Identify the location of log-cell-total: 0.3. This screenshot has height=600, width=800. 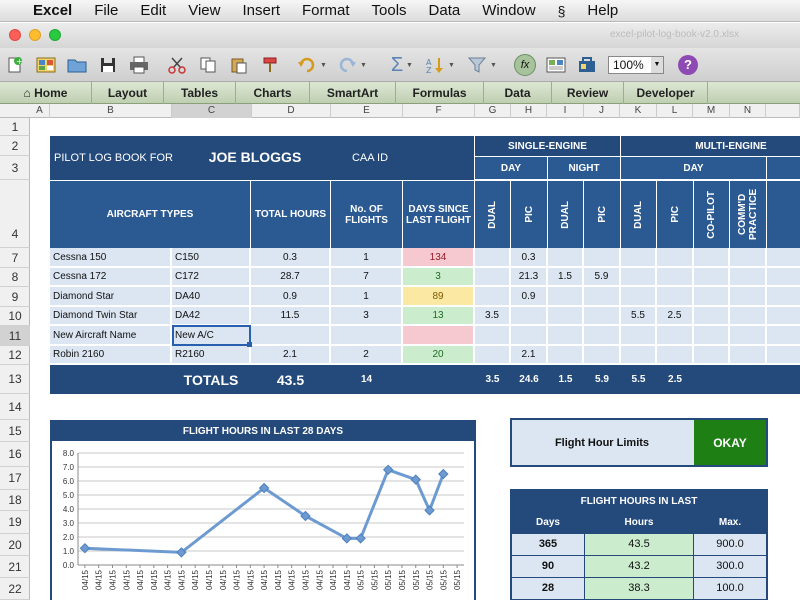
(290, 257).